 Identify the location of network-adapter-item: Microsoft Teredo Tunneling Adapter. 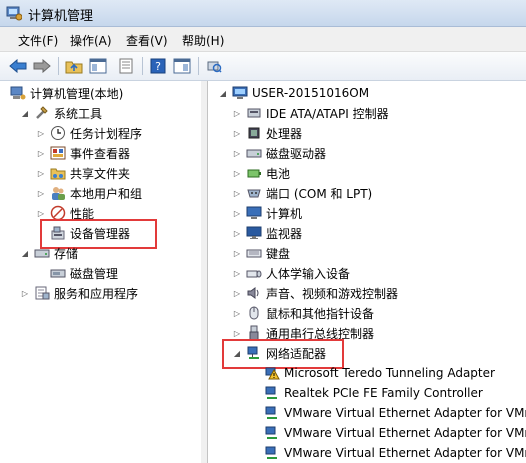
(379, 373).